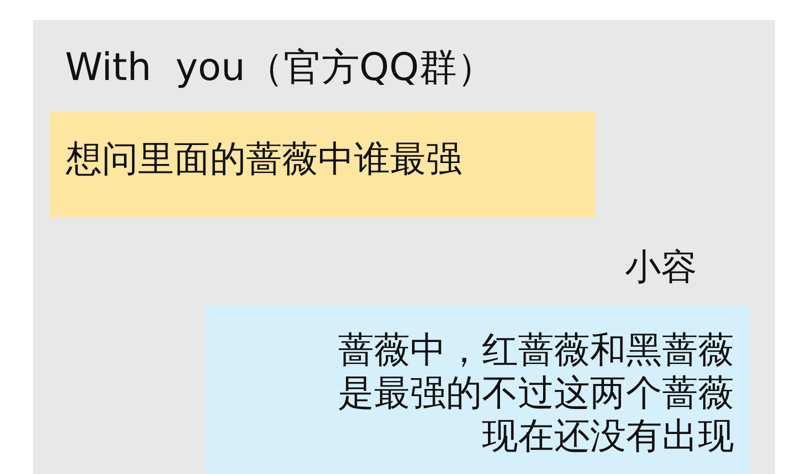 This screenshot has width=800, height=474. What do you see at coordinates (536, 350) in the screenshot?
I see `message-line: 蔷薇中，红蔷薇和黑蔷薇` at bounding box center [536, 350].